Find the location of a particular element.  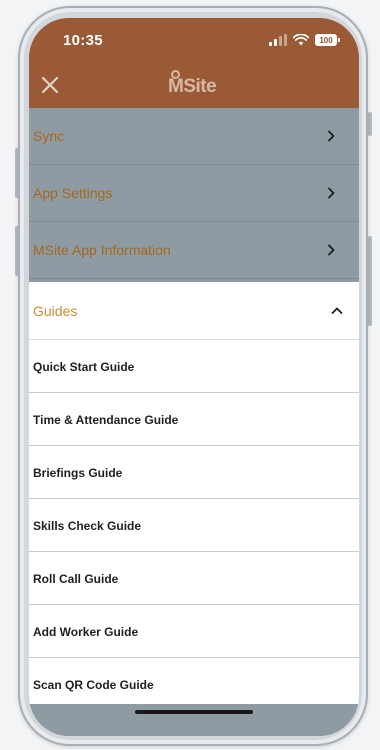

msite-logo: MSite is located at coordinates (194, 84).